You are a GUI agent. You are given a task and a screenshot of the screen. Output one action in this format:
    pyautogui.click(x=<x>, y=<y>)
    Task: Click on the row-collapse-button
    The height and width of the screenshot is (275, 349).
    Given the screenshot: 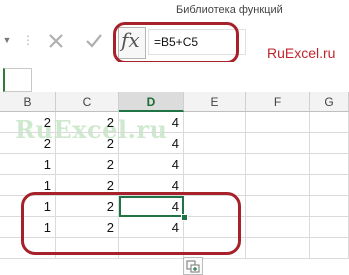 What is the action you would take?
    pyautogui.click(x=17, y=80)
    